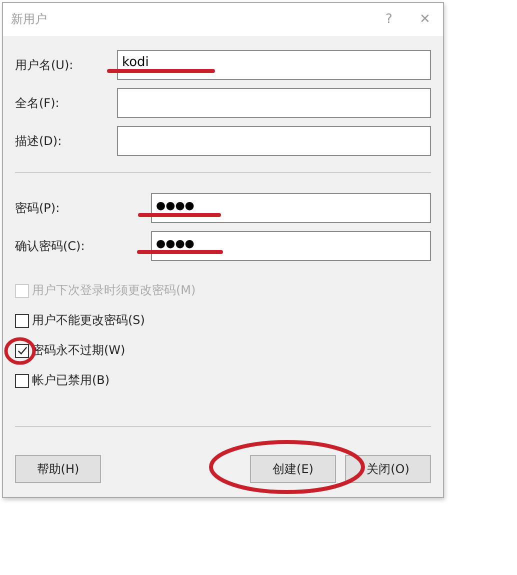 Image resolution: width=517 pixels, height=575 pixels. I want to click on create-button: 创建(E), so click(293, 469).